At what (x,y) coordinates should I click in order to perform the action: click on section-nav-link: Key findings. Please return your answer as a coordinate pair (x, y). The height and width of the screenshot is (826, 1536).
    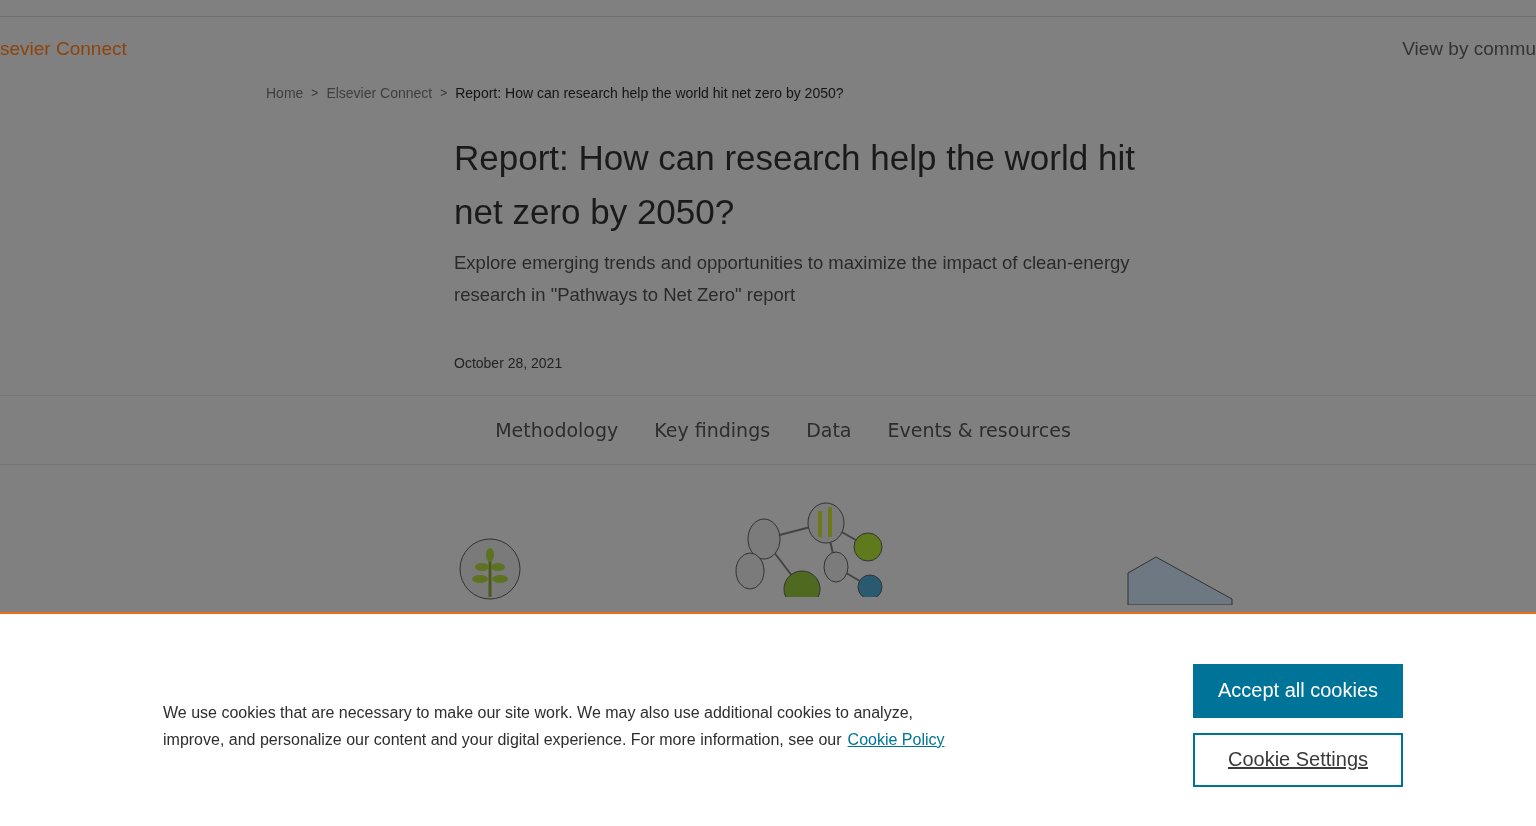
    Looking at the image, I should click on (712, 430).